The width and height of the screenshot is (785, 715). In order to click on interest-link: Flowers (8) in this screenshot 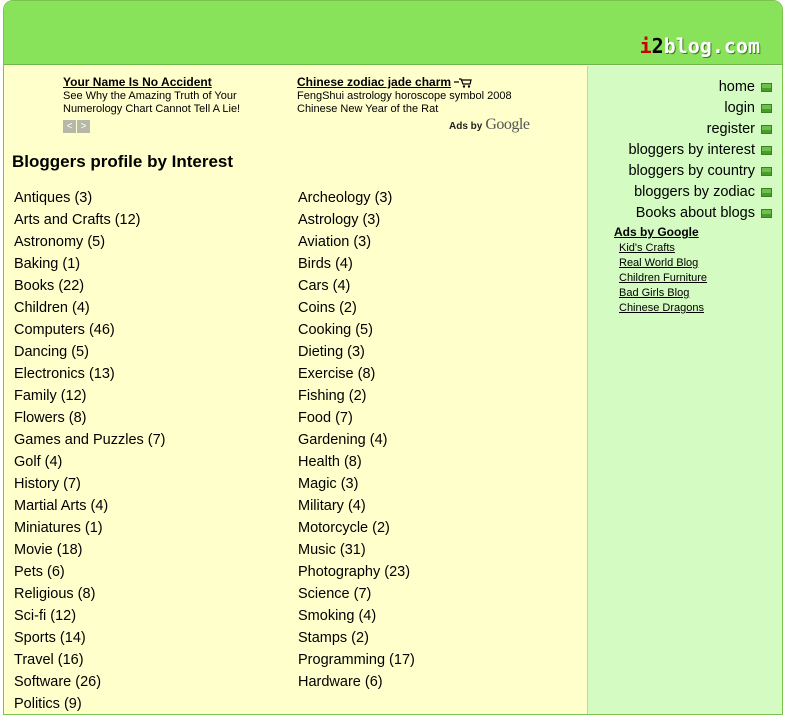, I will do `click(90, 418)`.